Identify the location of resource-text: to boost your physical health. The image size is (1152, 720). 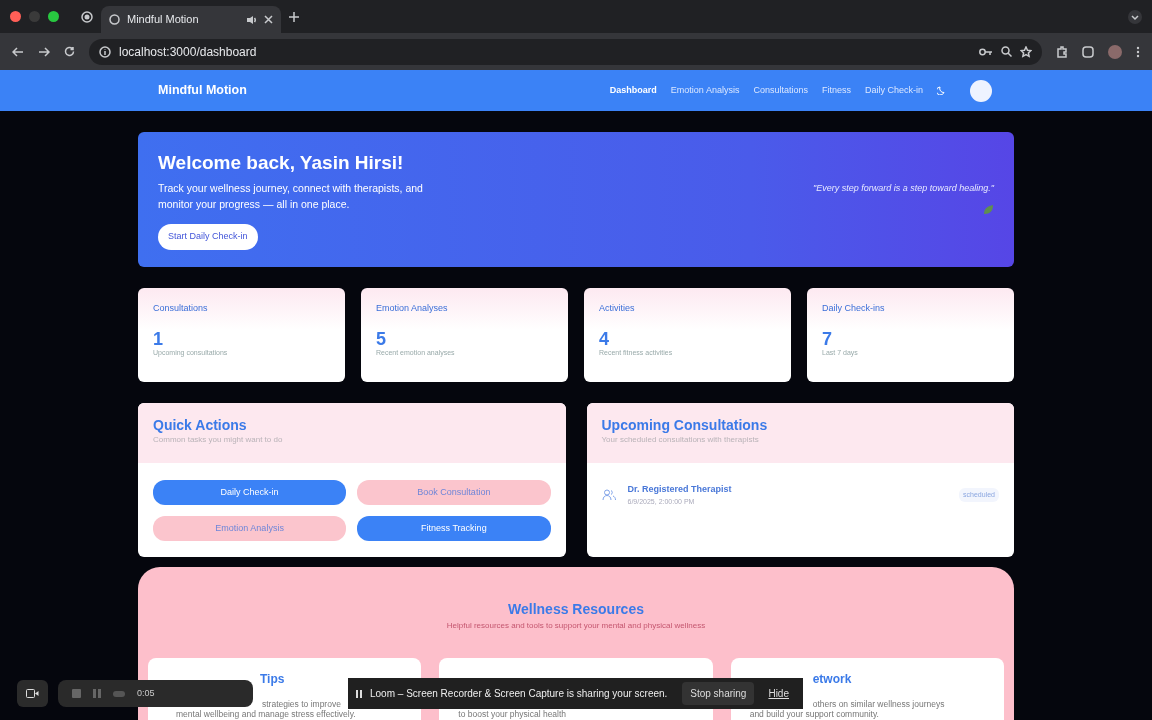
(512, 714).